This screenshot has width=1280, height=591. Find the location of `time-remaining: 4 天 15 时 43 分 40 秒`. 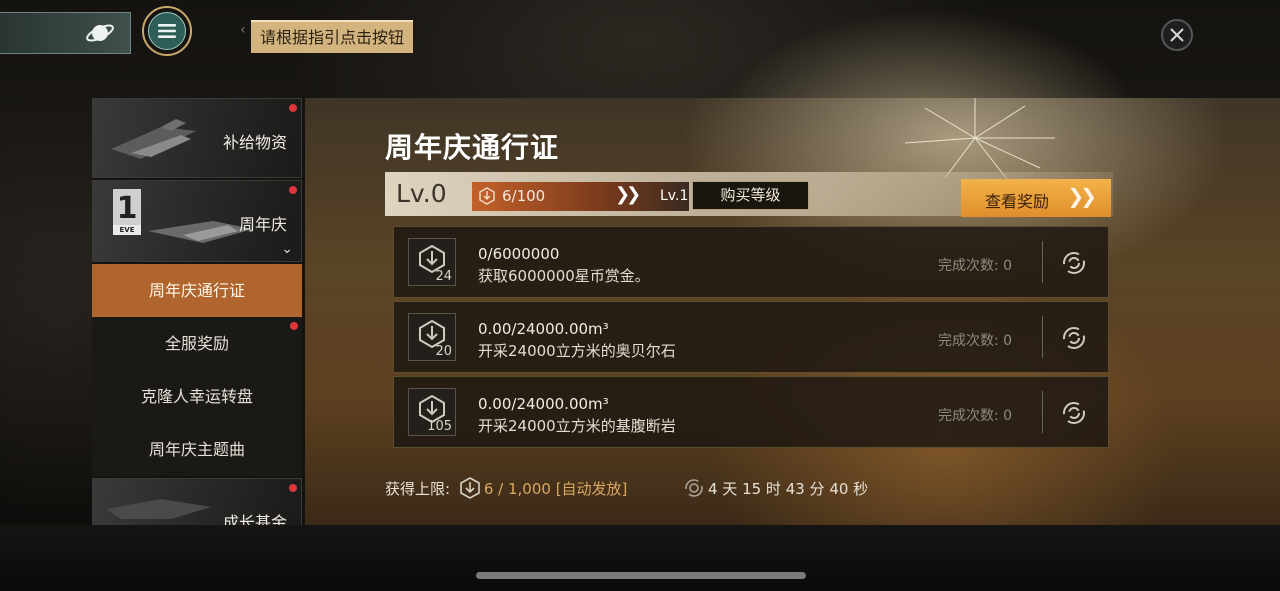

time-remaining: 4 天 15 时 43 分 40 秒 is located at coordinates (773, 488).